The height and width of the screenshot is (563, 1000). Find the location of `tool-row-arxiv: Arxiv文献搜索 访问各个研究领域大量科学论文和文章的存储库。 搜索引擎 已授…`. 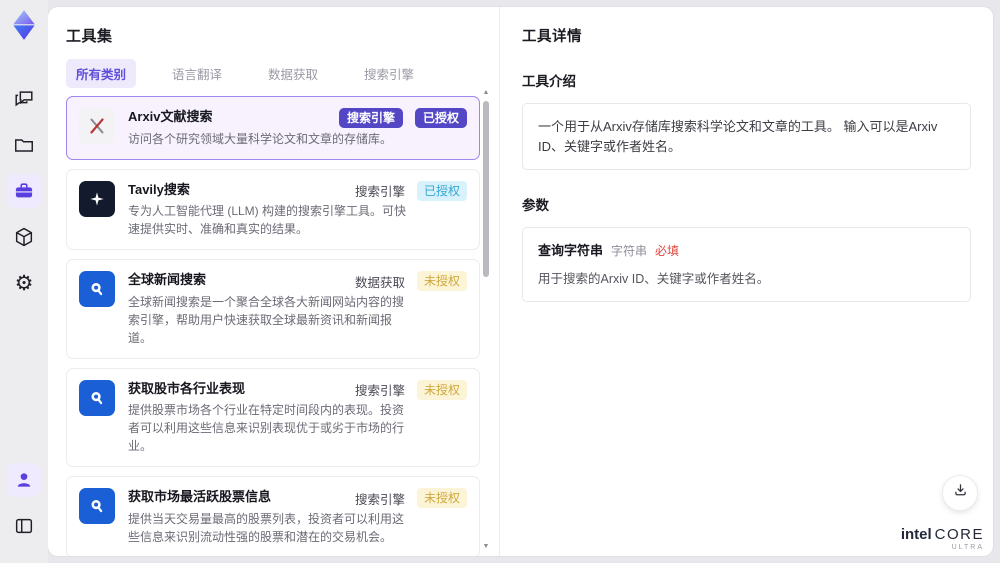

tool-row-arxiv: Arxiv文献搜索 访问各个研究领域大量科学论文和文章的存储库。 搜索引擎 已授… is located at coordinates (273, 128).